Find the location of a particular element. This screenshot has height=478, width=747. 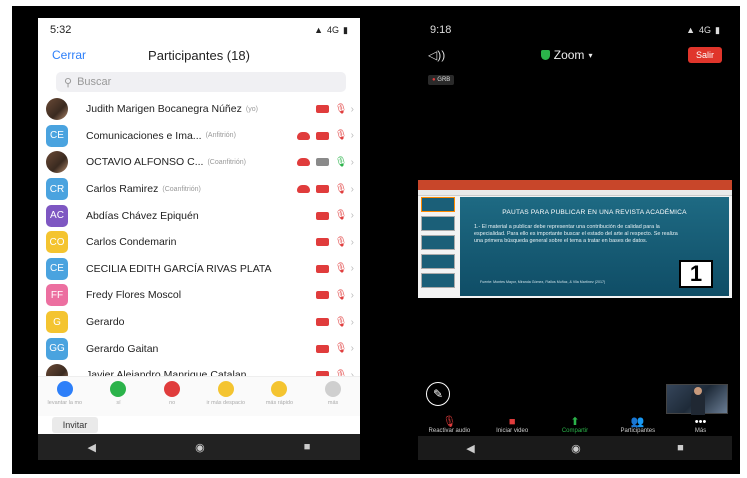

close-button: Cerrar is located at coordinates (69, 55).